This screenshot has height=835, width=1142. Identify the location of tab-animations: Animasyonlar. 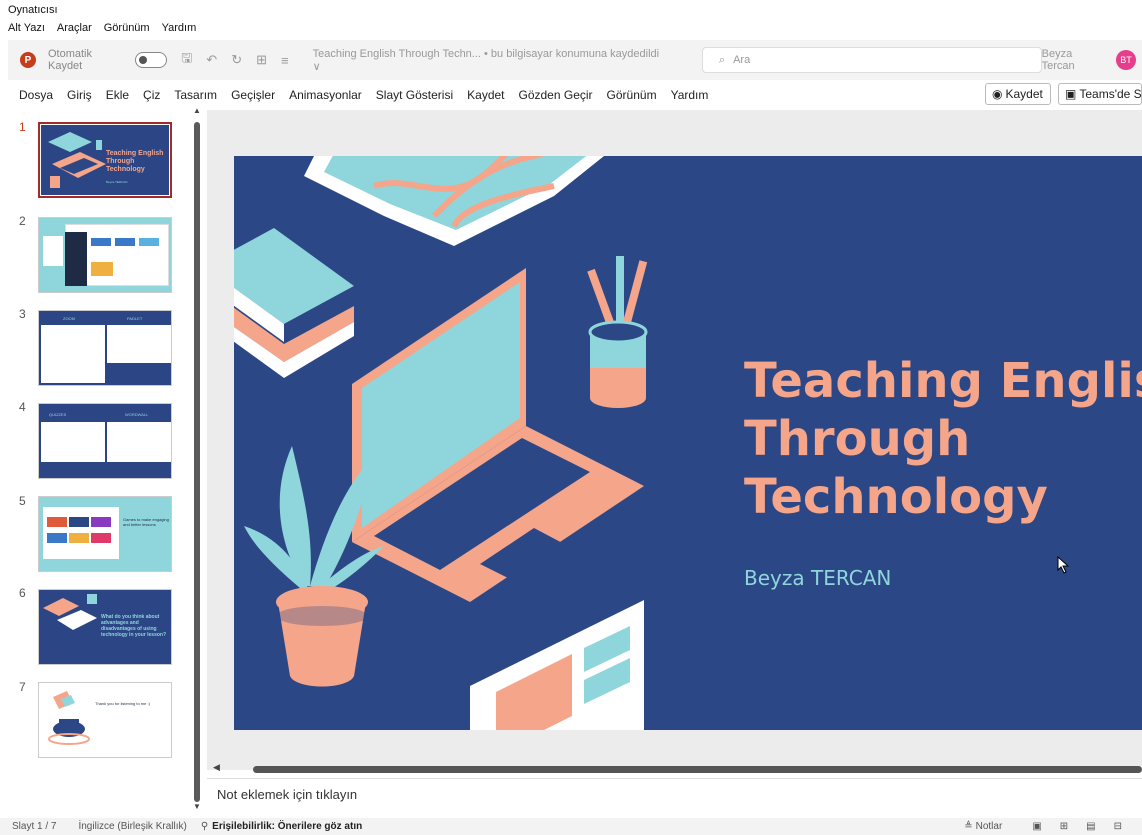
(325, 95).